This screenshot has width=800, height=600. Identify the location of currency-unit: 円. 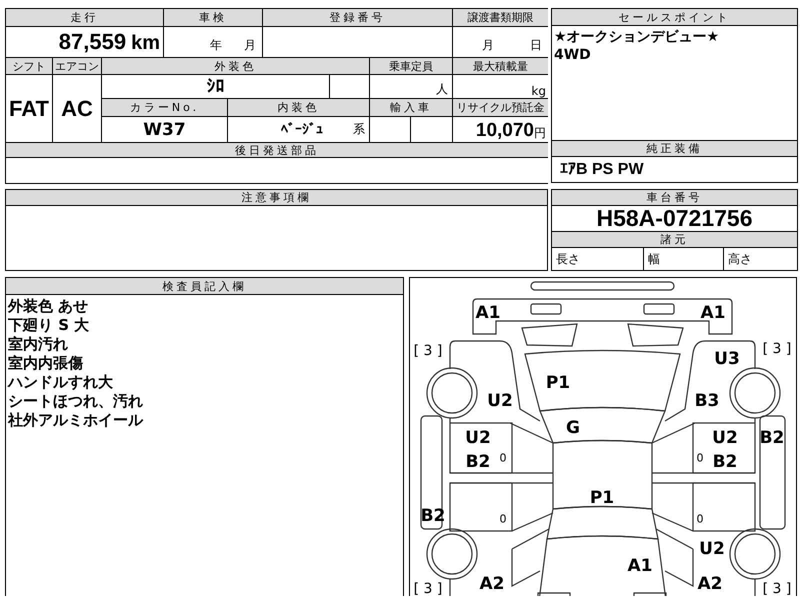
(540, 133).